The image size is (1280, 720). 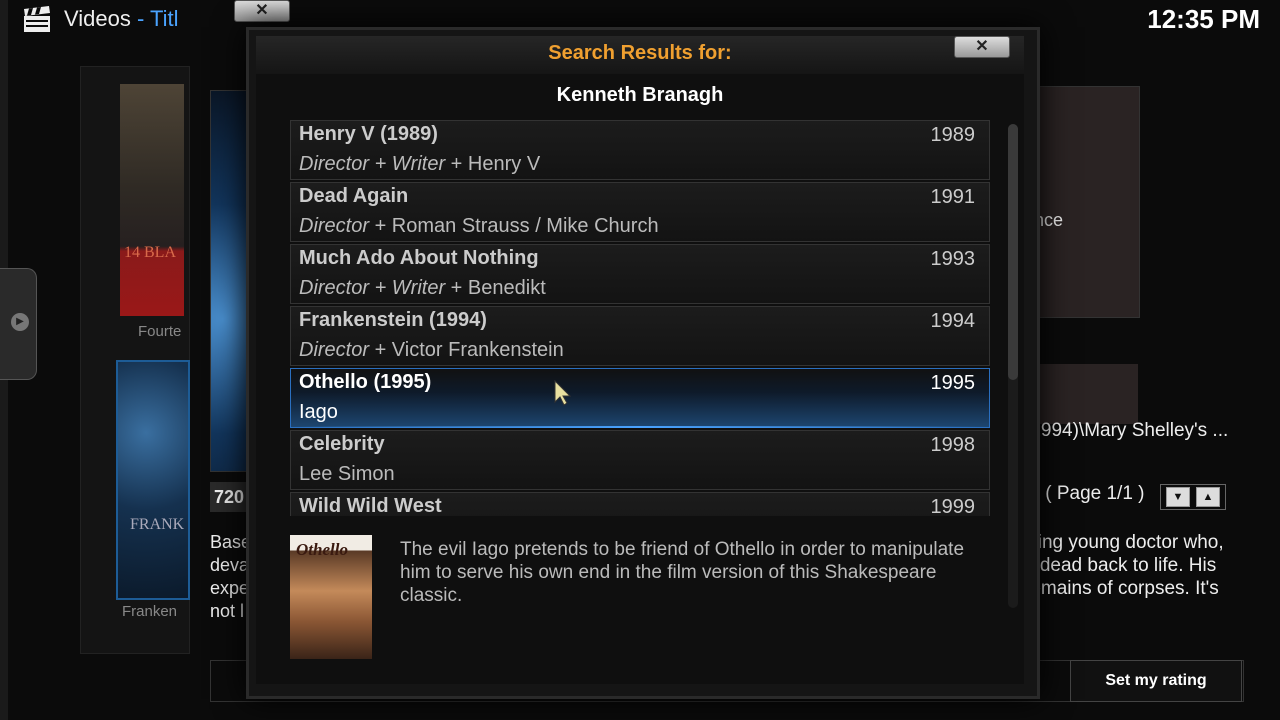 What do you see at coordinates (982, 47) in the screenshot?
I see `close-button: ✕` at bounding box center [982, 47].